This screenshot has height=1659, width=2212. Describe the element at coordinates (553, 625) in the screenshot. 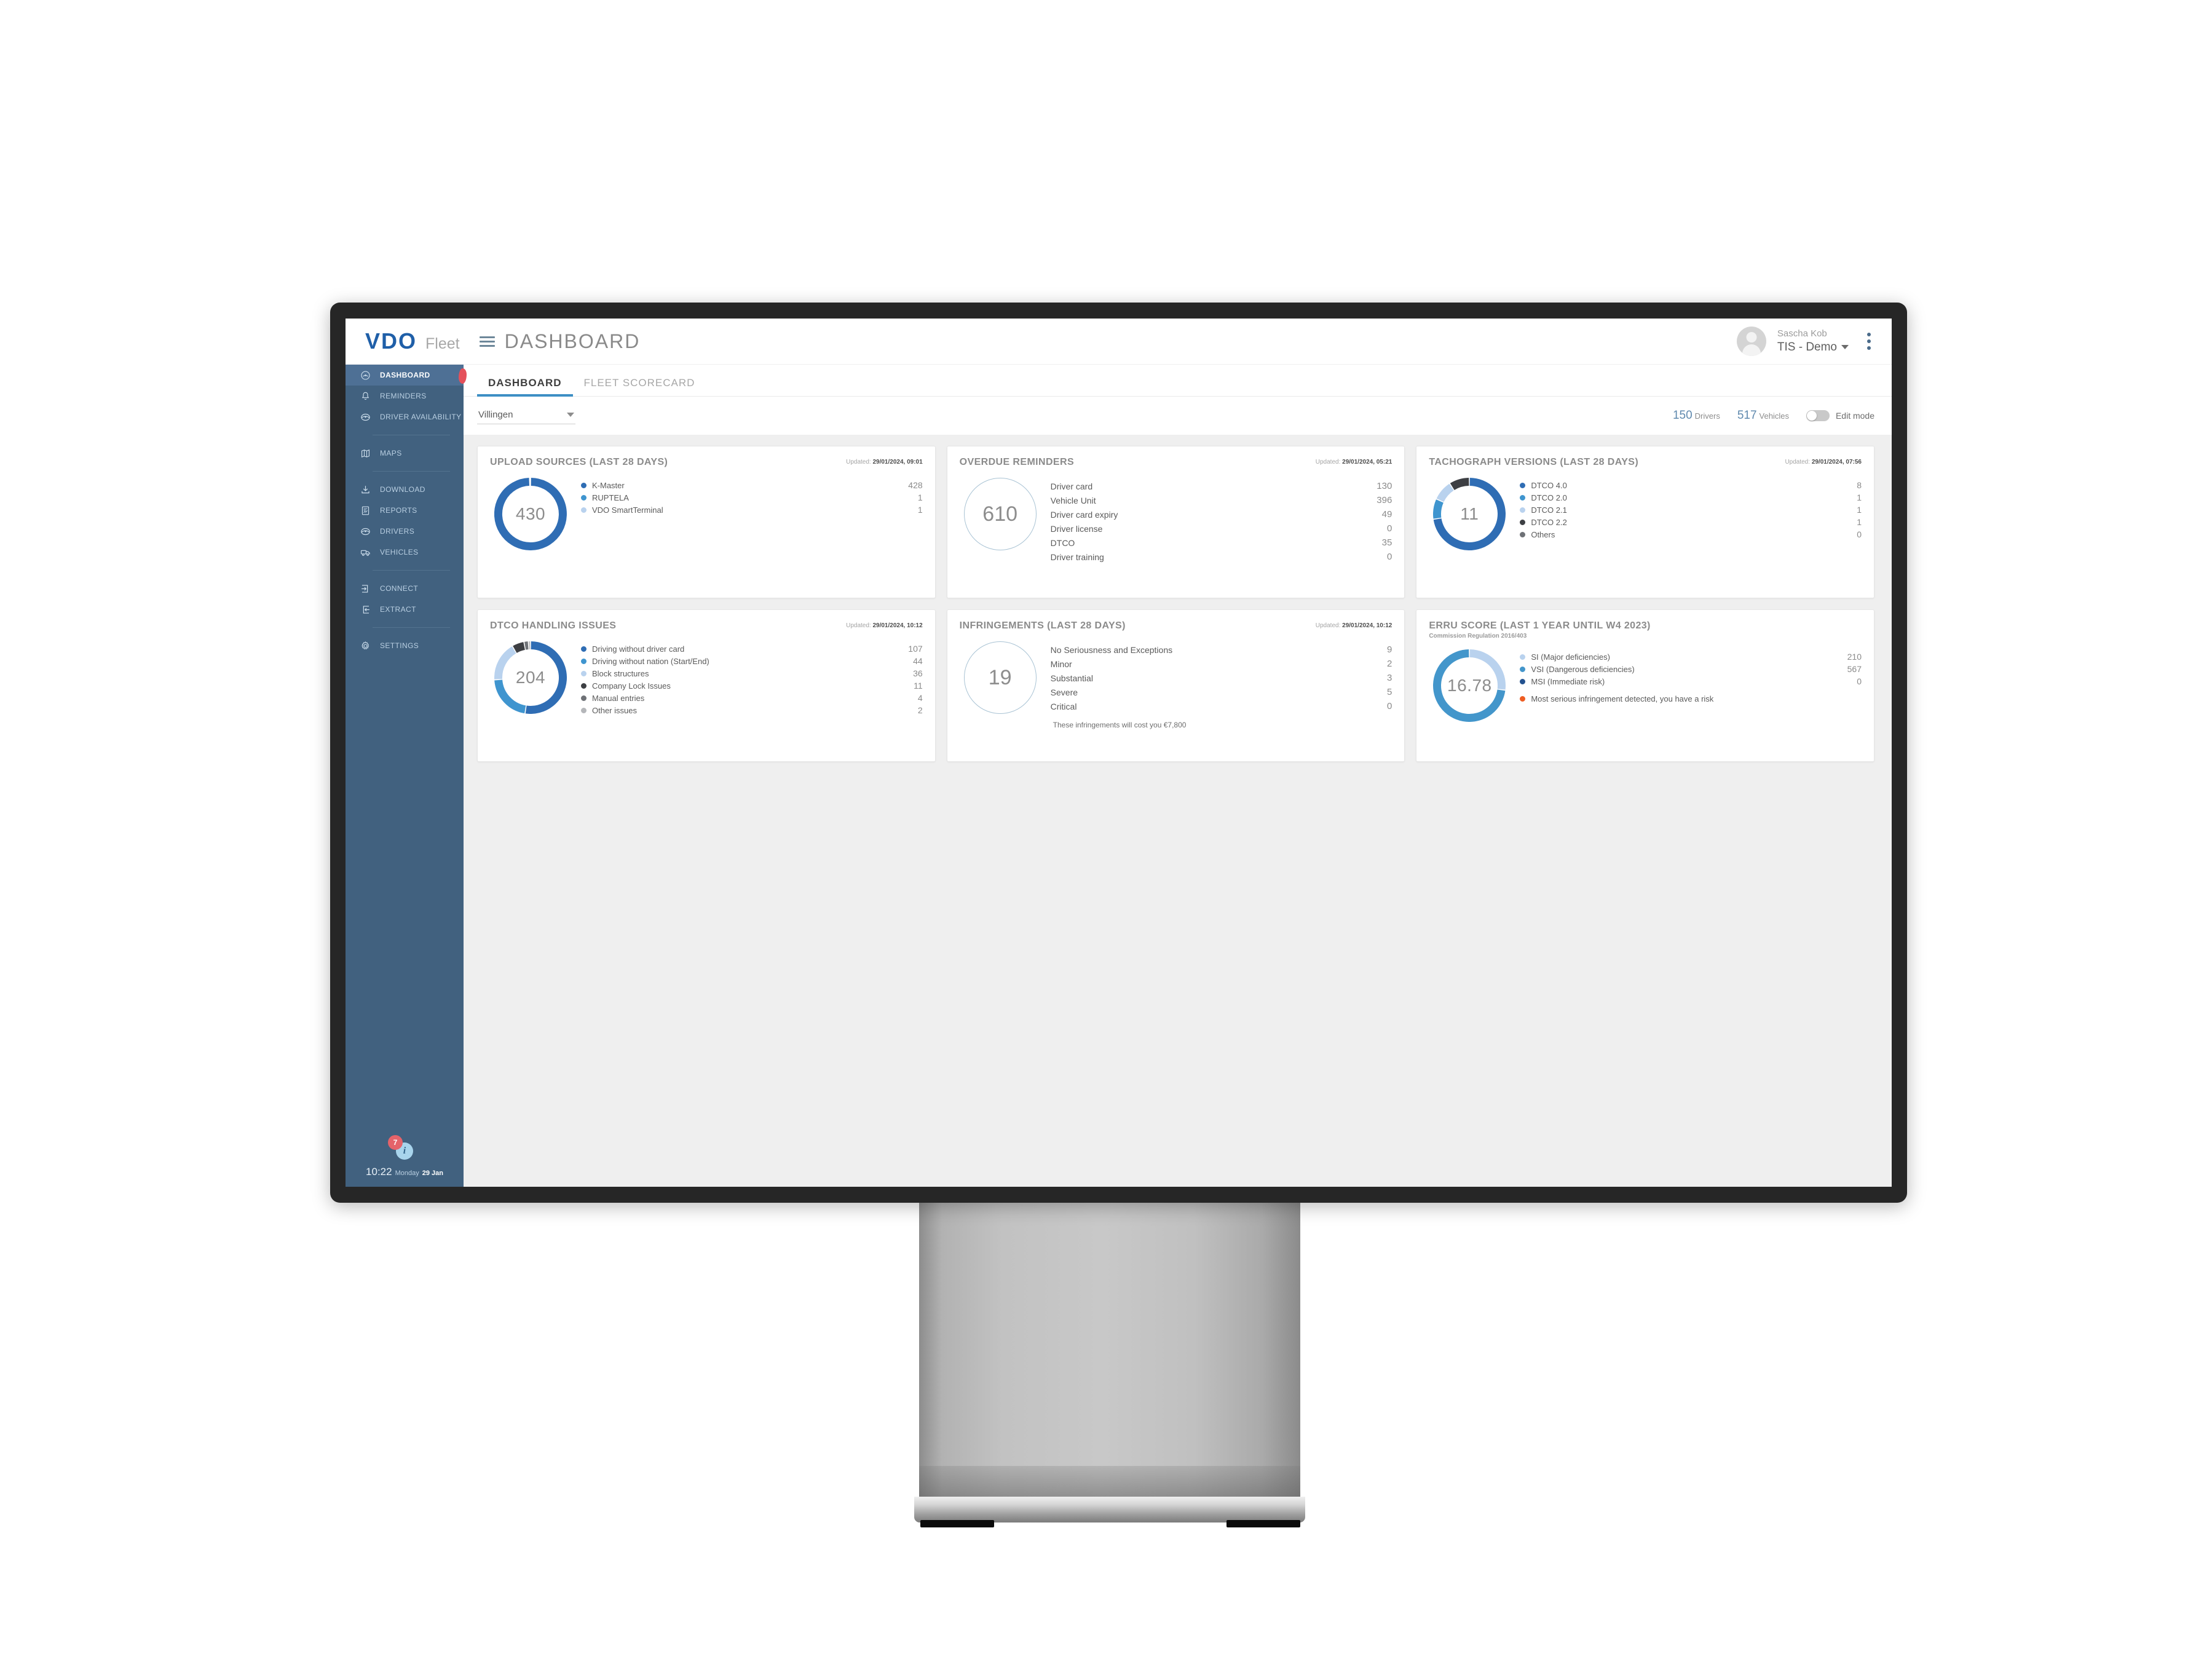

I see `card-title: DTCO HANDLING ISSUES` at that location.